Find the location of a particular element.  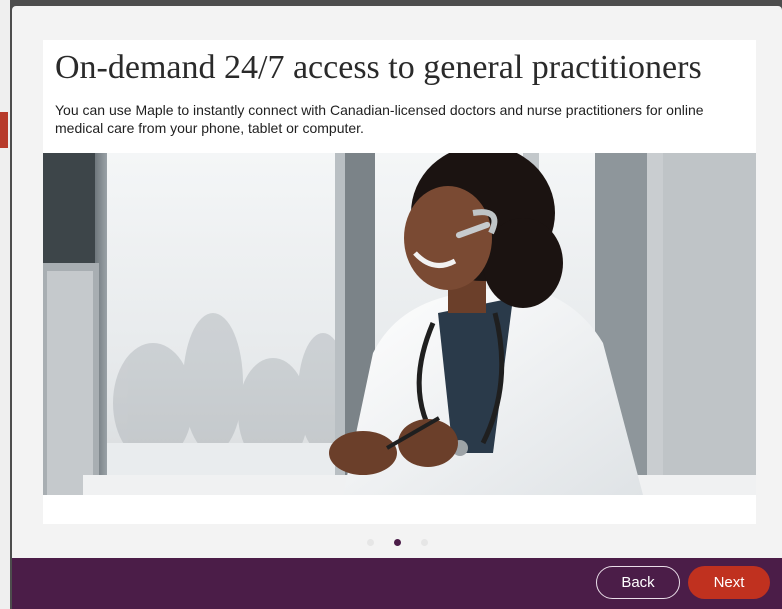

background-page-edge is located at coordinates (5, 304).